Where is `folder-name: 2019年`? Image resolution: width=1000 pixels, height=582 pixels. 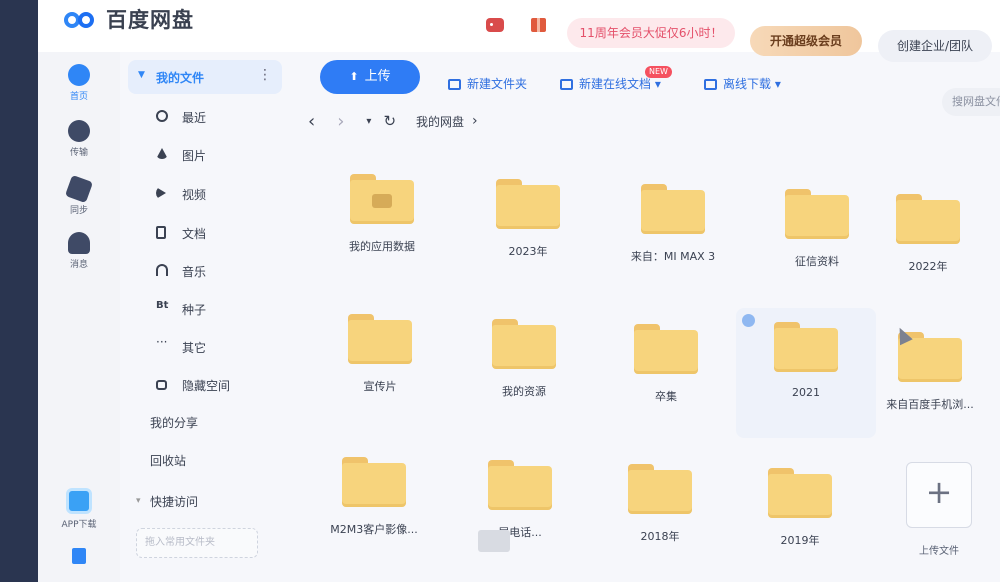 folder-name: 2019年 is located at coordinates (800, 540).